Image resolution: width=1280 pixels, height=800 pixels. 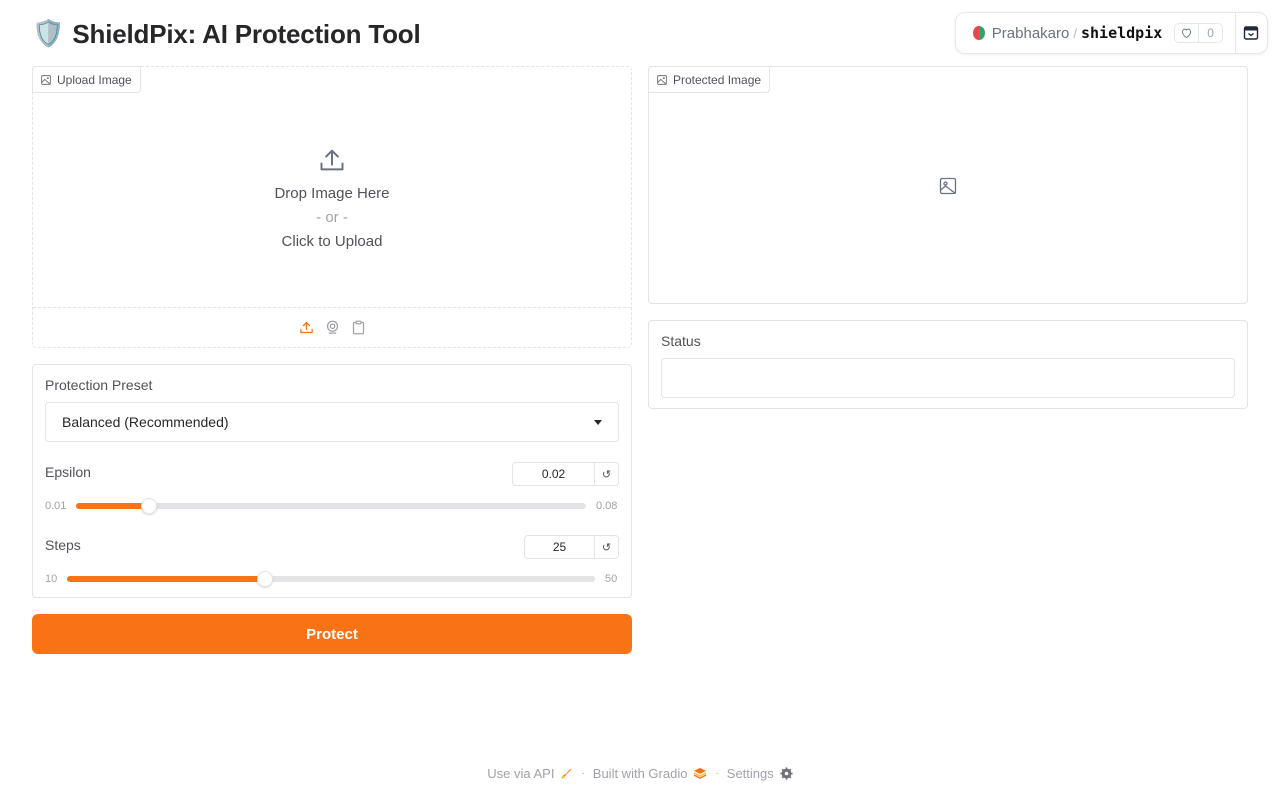 I want to click on upload-icon, so click(x=306, y=327).